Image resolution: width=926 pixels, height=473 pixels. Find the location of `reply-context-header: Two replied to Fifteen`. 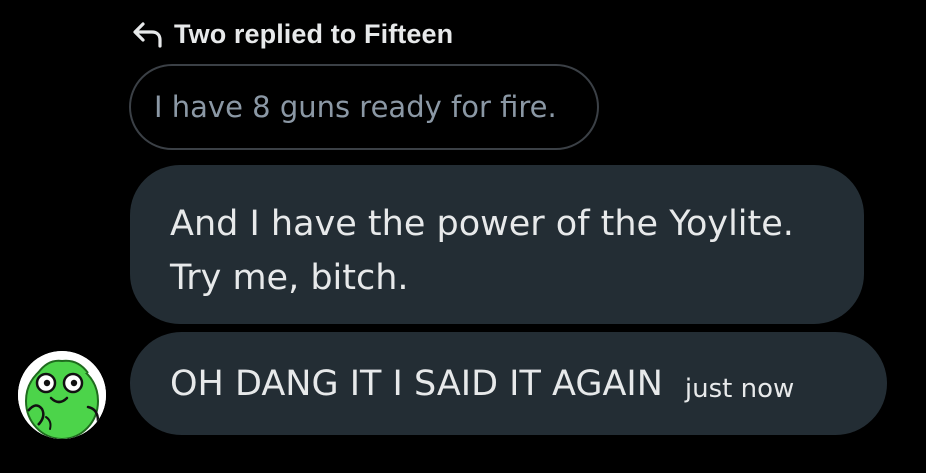

reply-context-header: Two replied to Fifteen is located at coordinates (292, 34).